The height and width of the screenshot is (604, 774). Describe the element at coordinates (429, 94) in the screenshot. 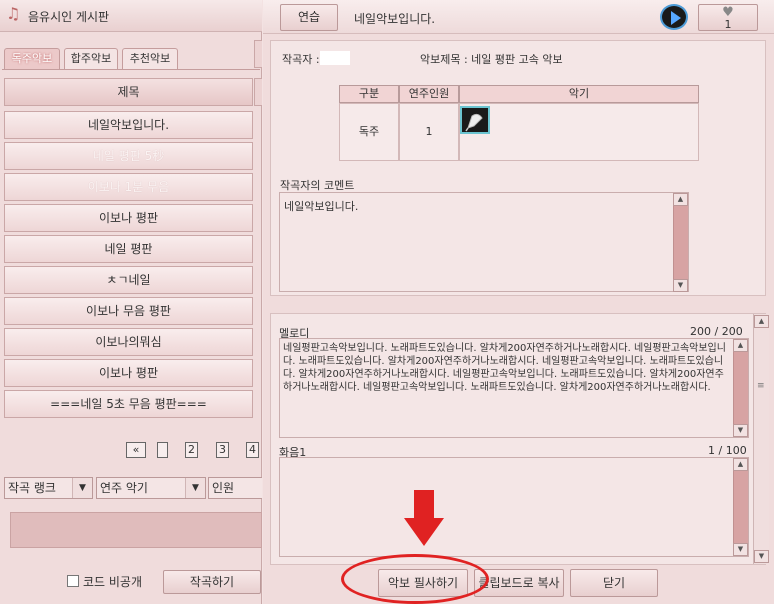

I see `table-header: 연주인원` at that location.